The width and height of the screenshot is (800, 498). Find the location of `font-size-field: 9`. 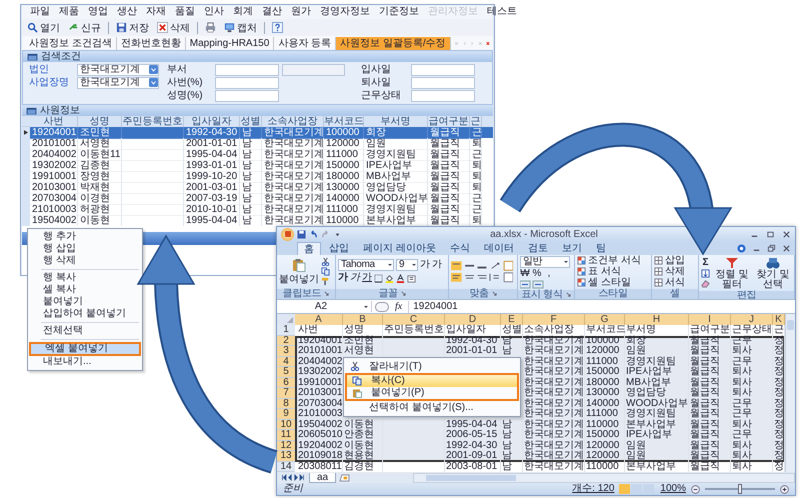

font-size-field: 9 is located at coordinates (407, 265).